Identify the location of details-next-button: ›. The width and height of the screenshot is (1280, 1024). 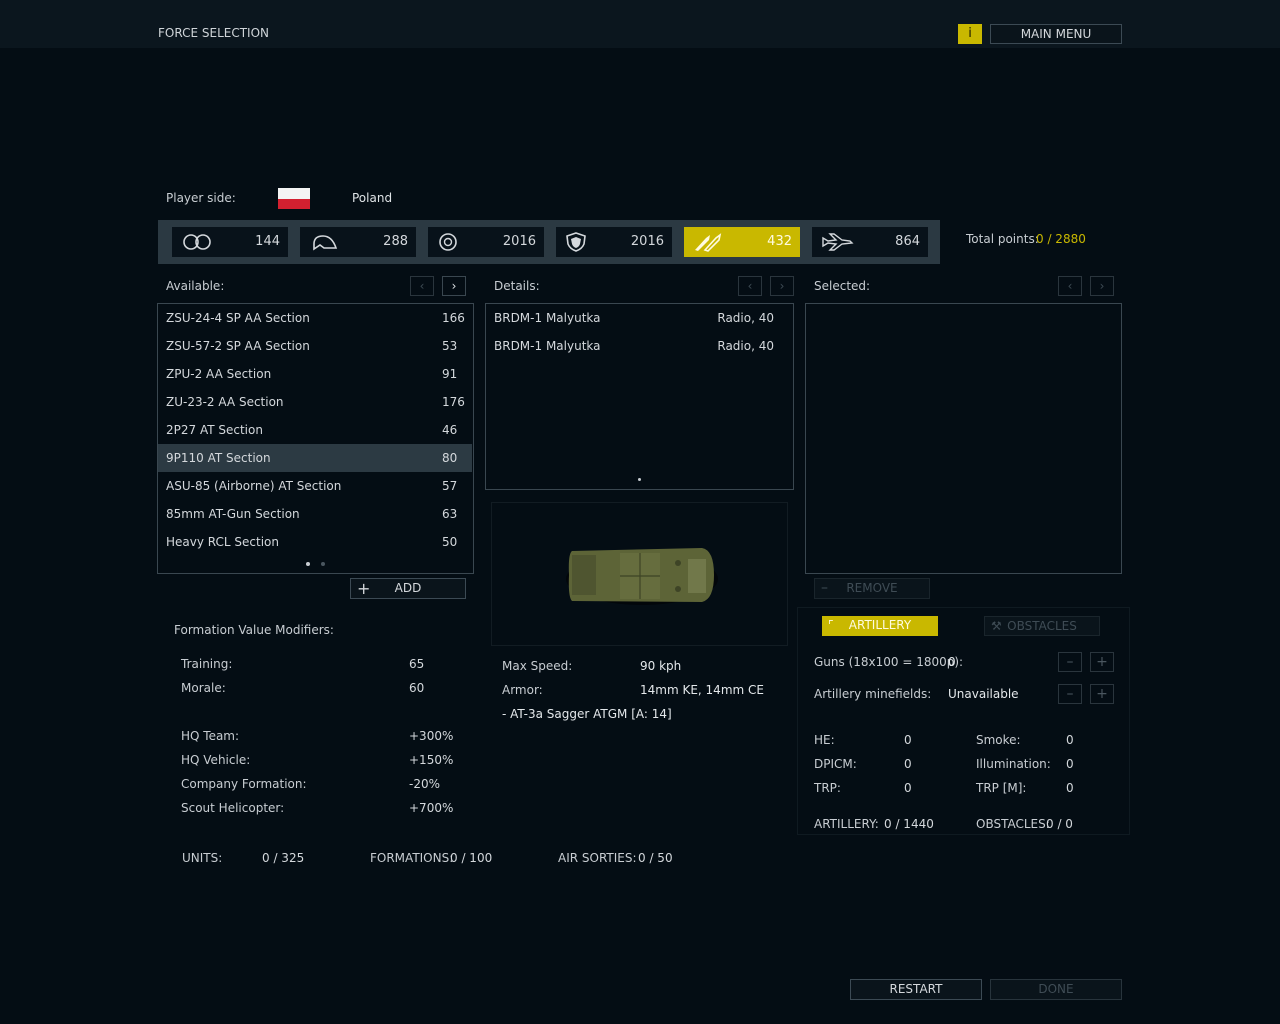
(782, 286).